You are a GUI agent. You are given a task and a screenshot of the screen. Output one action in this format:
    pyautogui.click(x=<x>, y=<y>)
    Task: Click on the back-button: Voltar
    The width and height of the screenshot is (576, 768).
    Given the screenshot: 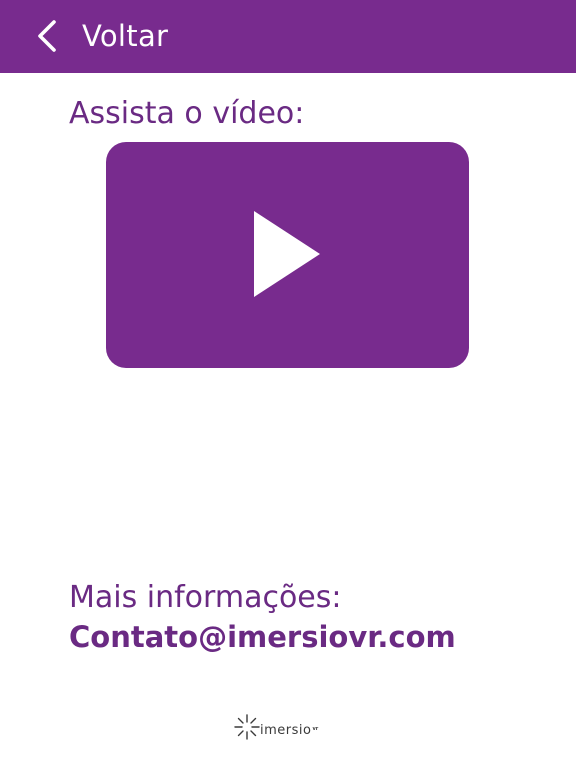 What is the action you would take?
    pyautogui.click(x=102, y=36)
    